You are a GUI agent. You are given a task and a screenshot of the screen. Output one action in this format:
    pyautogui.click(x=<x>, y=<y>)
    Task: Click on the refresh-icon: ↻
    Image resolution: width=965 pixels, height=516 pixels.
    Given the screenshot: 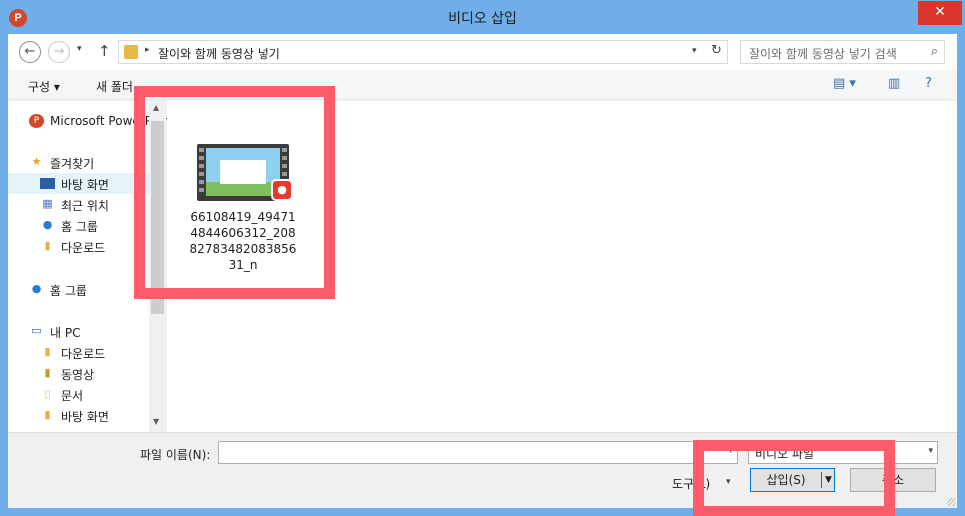 What is the action you would take?
    pyautogui.click(x=716, y=50)
    